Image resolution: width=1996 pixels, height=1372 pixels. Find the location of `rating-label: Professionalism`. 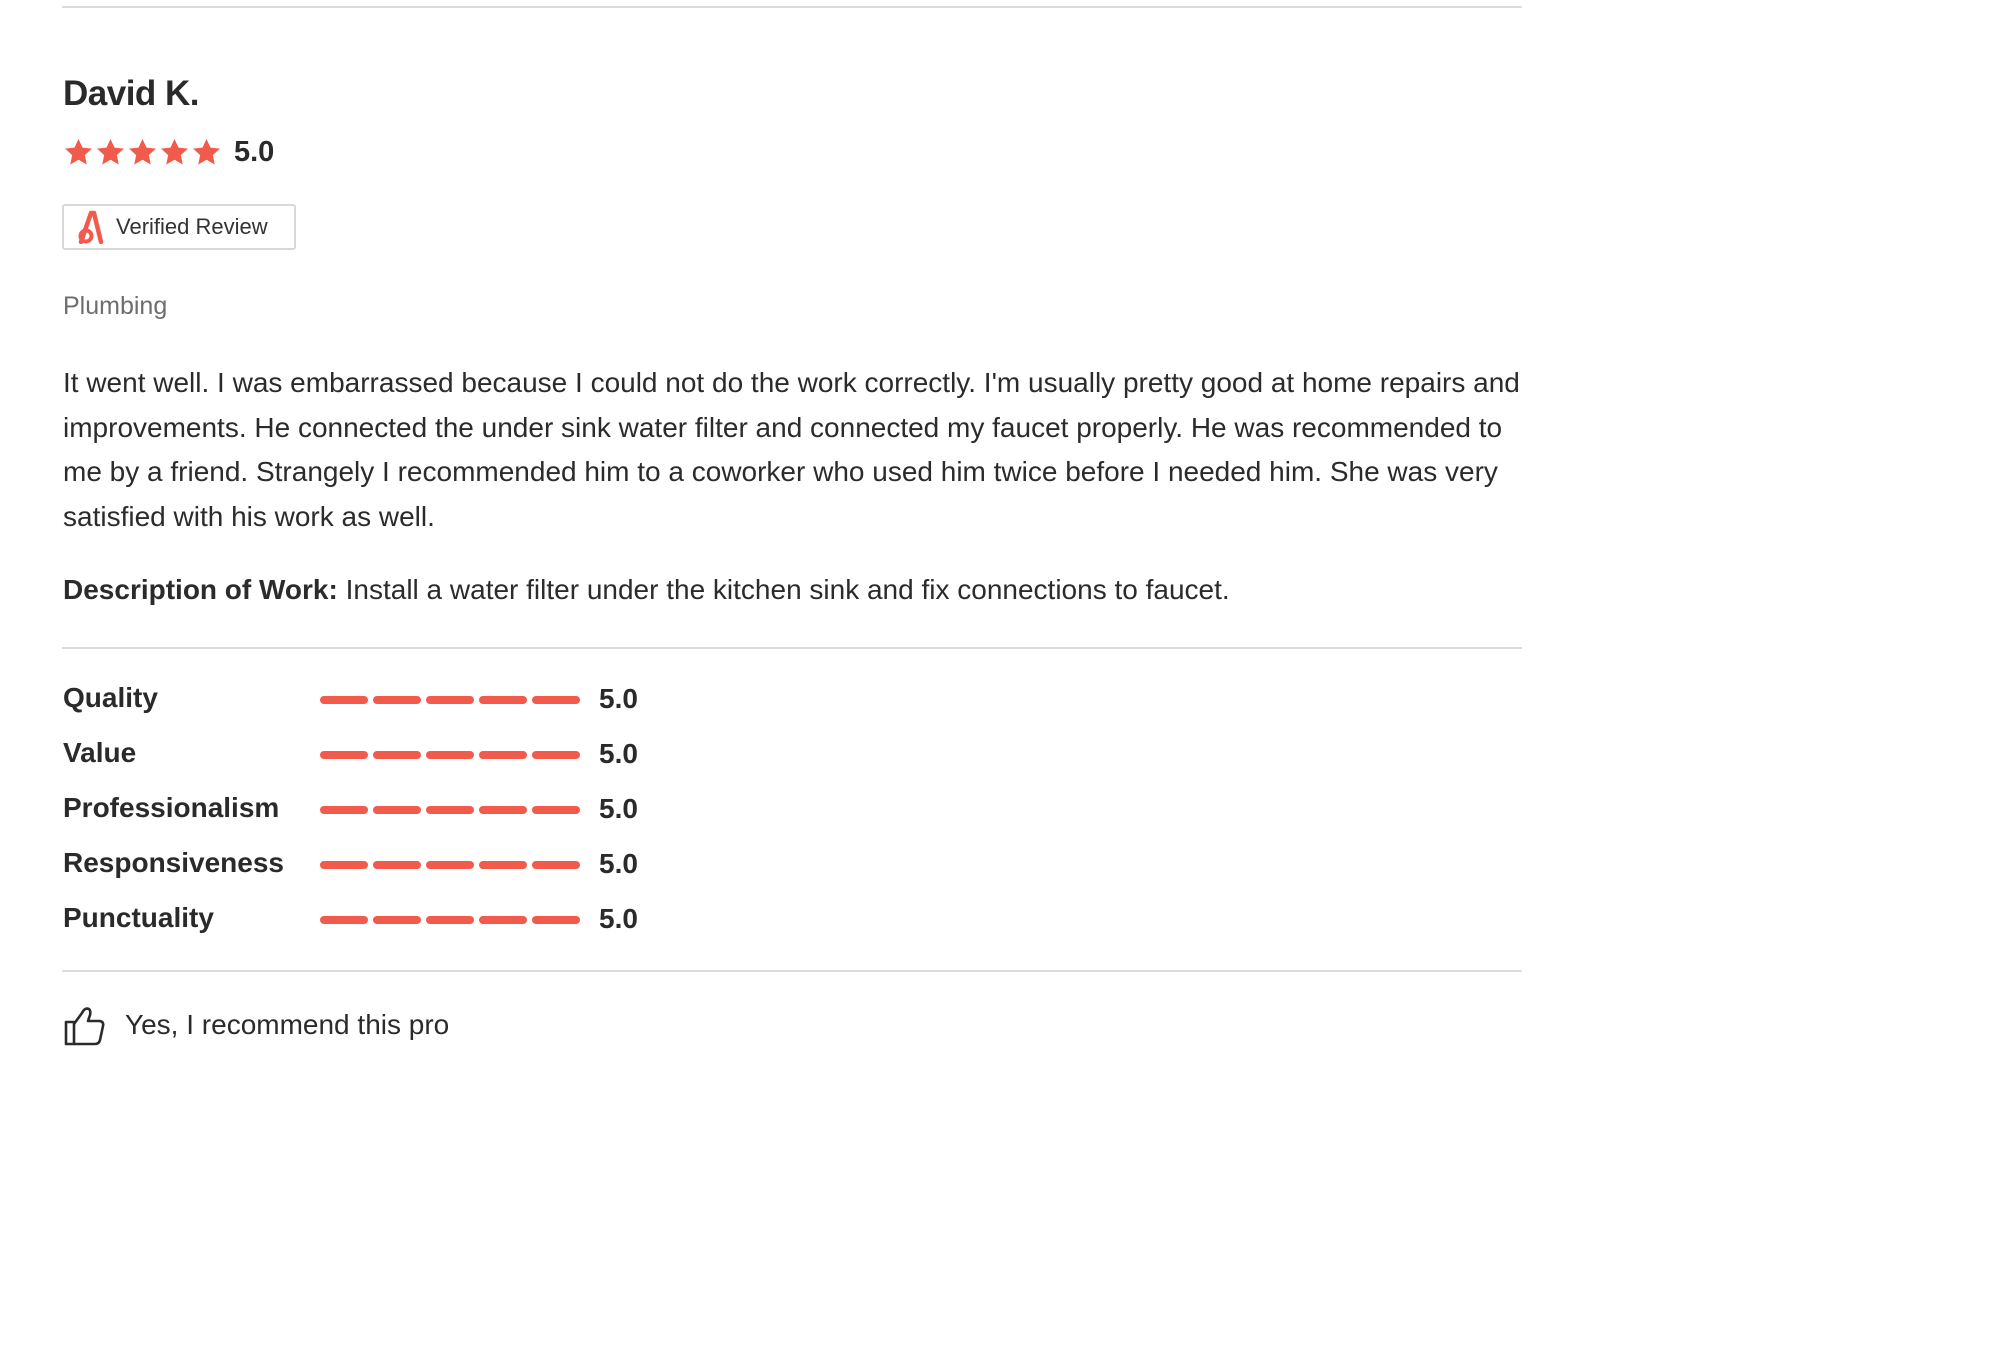

rating-label: Professionalism is located at coordinates (171, 807).